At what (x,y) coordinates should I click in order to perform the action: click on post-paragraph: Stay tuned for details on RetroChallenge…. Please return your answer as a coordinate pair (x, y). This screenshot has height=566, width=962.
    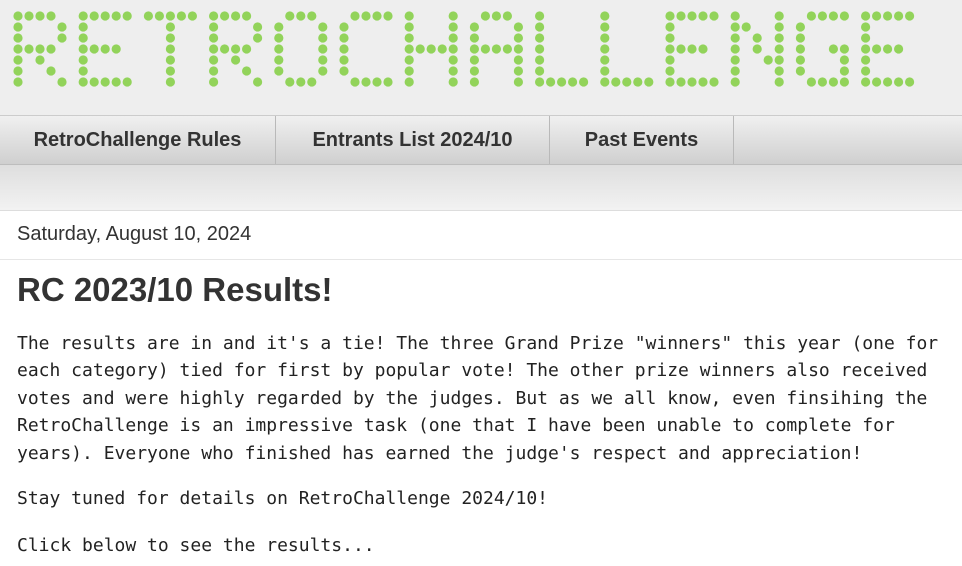
    Looking at the image, I should click on (283, 498).